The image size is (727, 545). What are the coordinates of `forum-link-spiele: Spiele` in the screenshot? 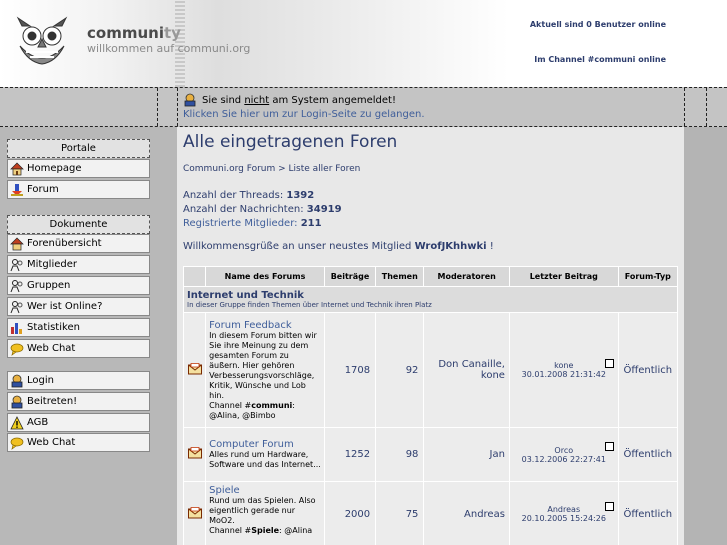 It's located at (265, 490).